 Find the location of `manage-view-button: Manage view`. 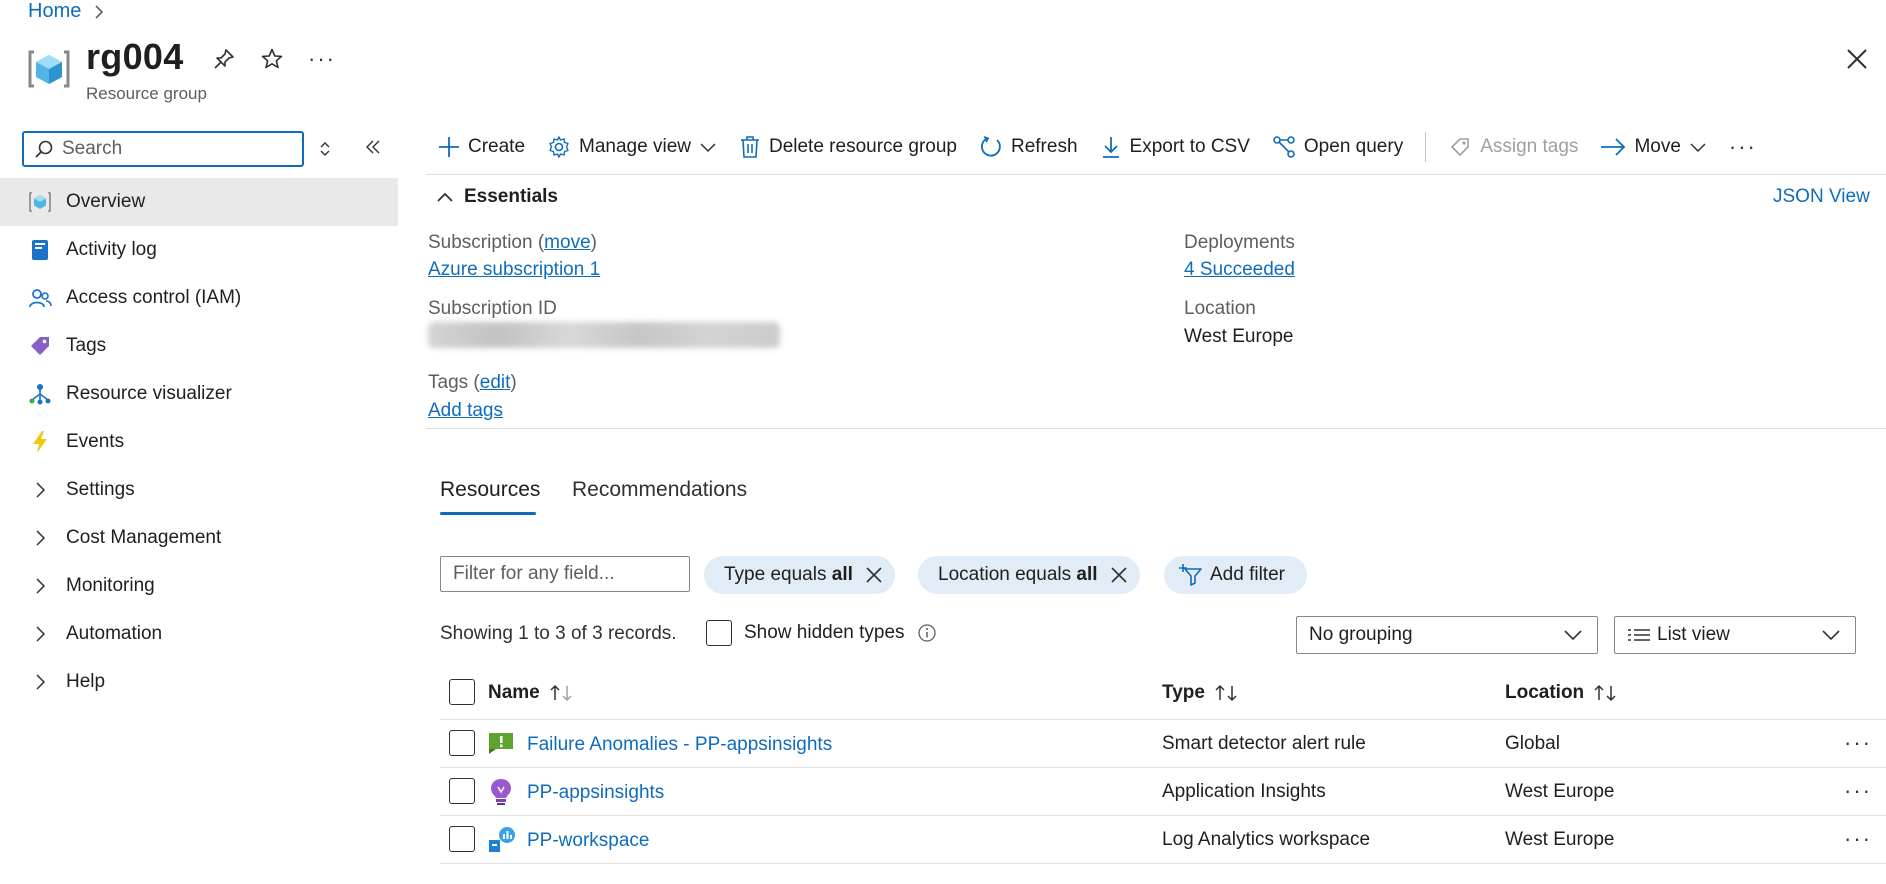

manage-view-button: Manage view is located at coordinates (632, 147).